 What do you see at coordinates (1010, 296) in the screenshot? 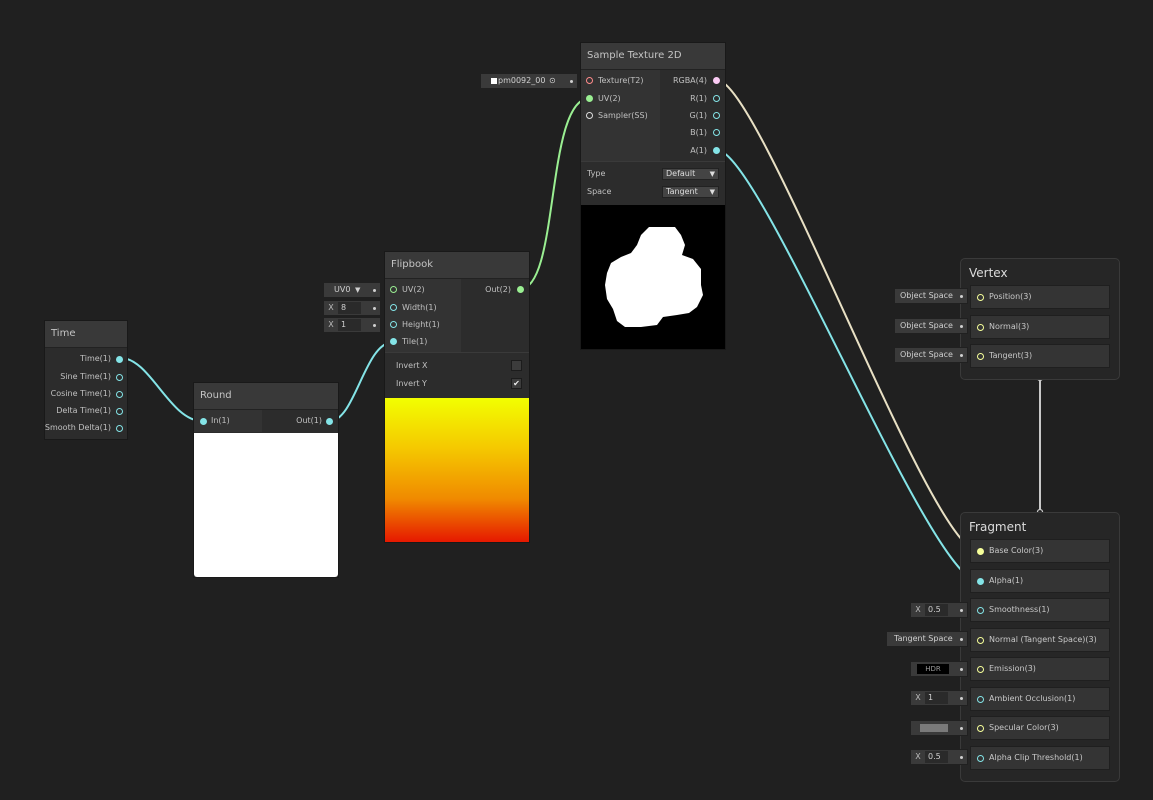
I see `slot-label: Position(3)` at bounding box center [1010, 296].